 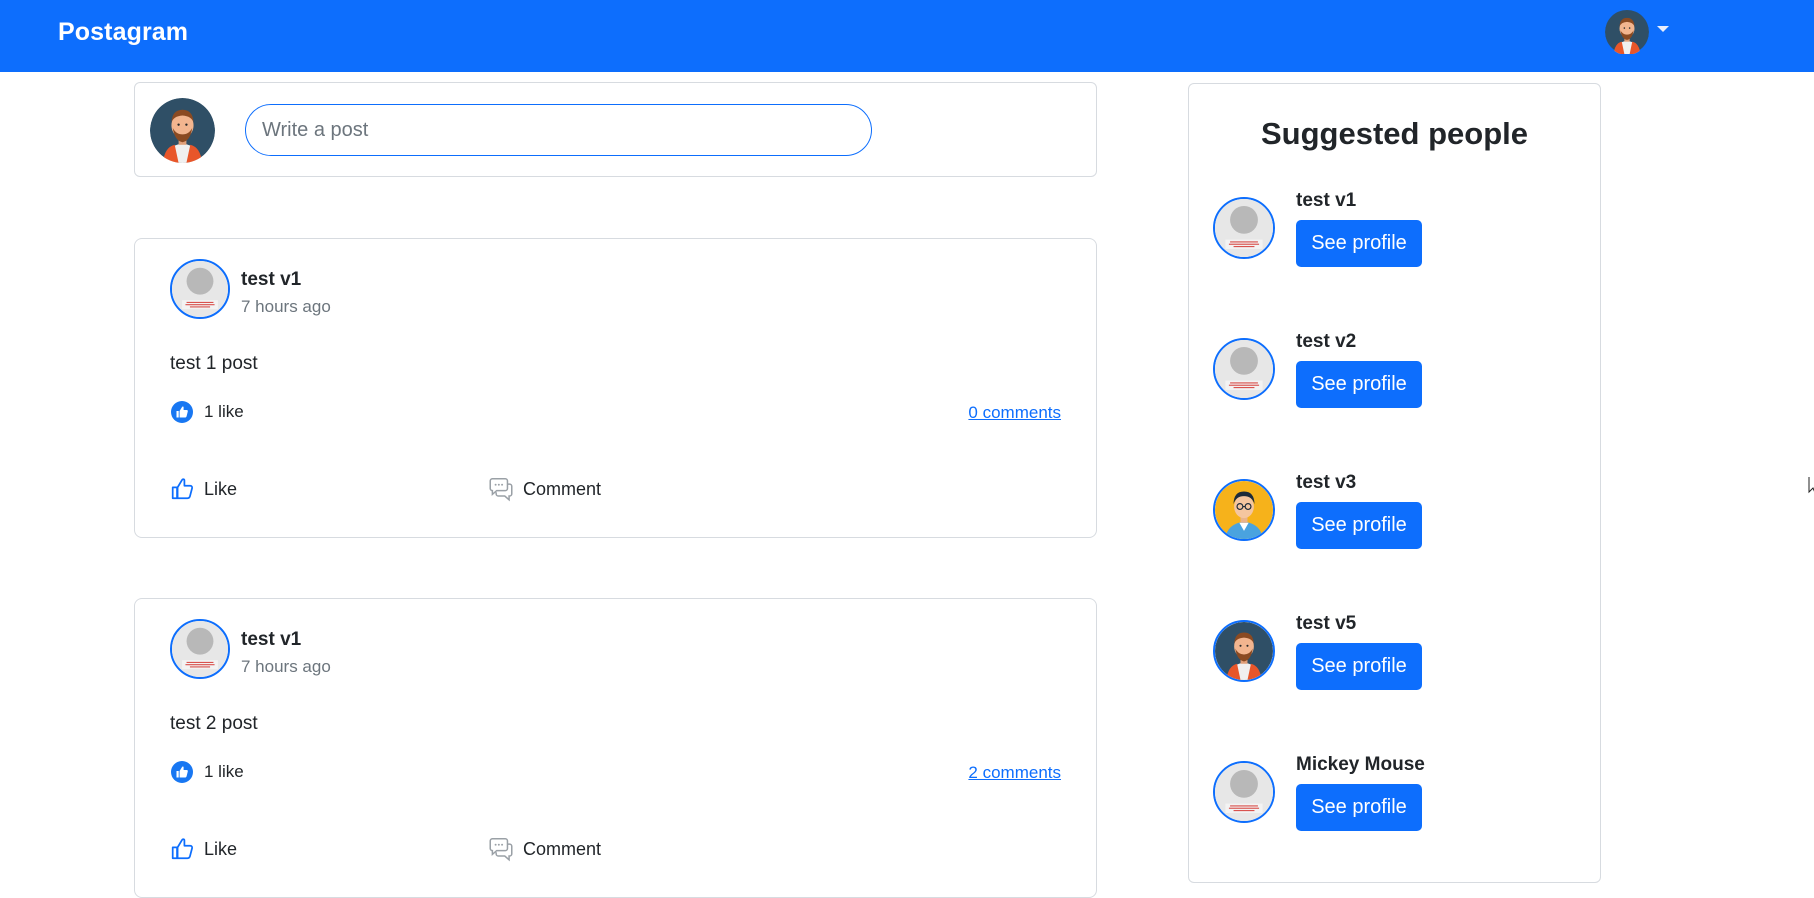 I want to click on user-menu-toggle, so click(x=1637, y=32).